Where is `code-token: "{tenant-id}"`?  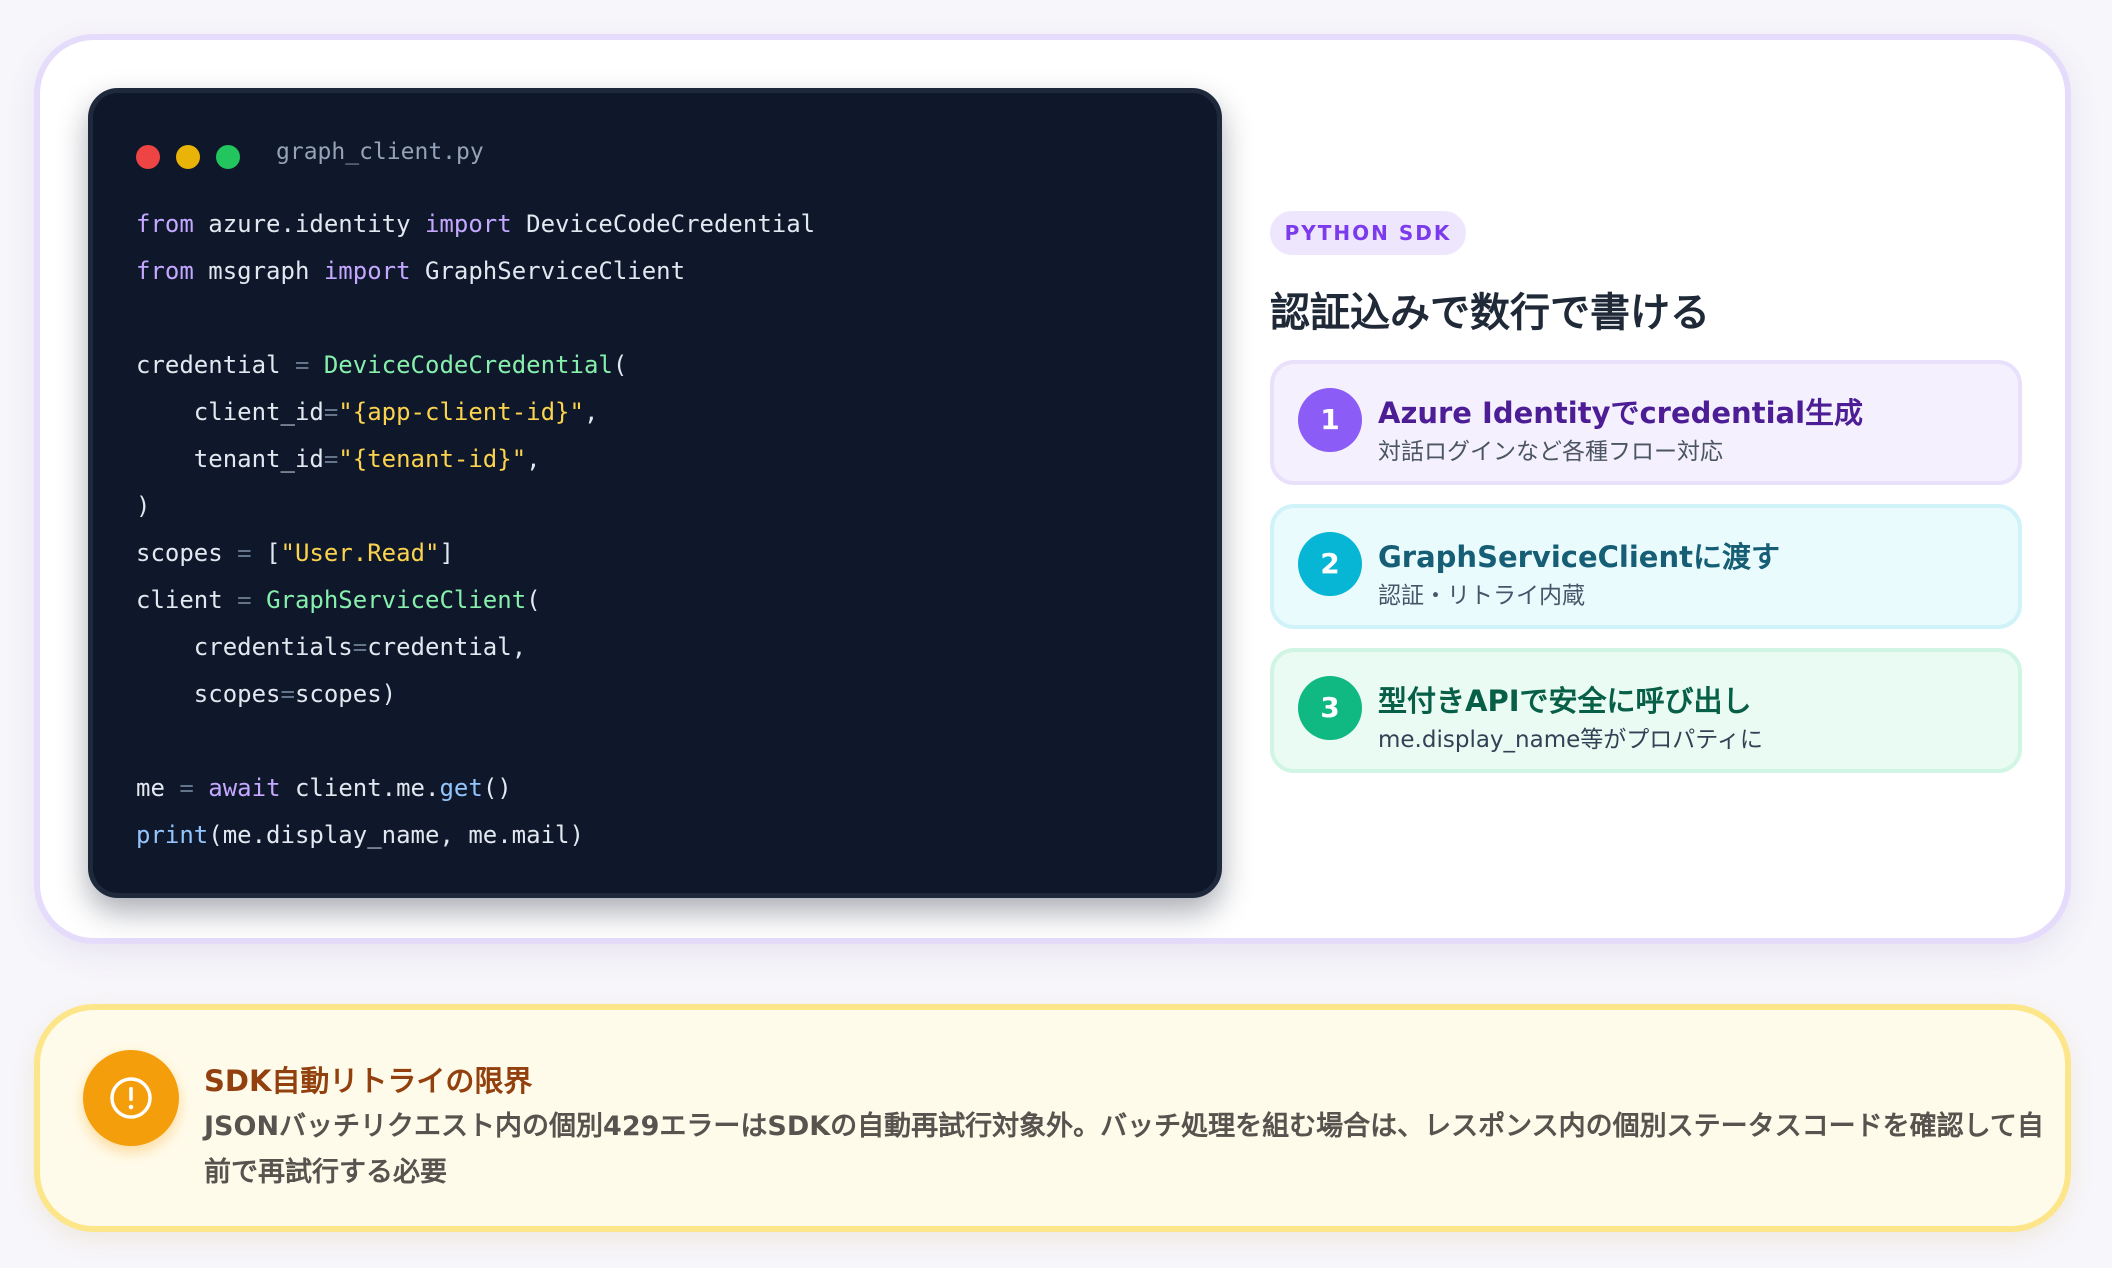 code-token: "{tenant-id}" is located at coordinates (432, 459).